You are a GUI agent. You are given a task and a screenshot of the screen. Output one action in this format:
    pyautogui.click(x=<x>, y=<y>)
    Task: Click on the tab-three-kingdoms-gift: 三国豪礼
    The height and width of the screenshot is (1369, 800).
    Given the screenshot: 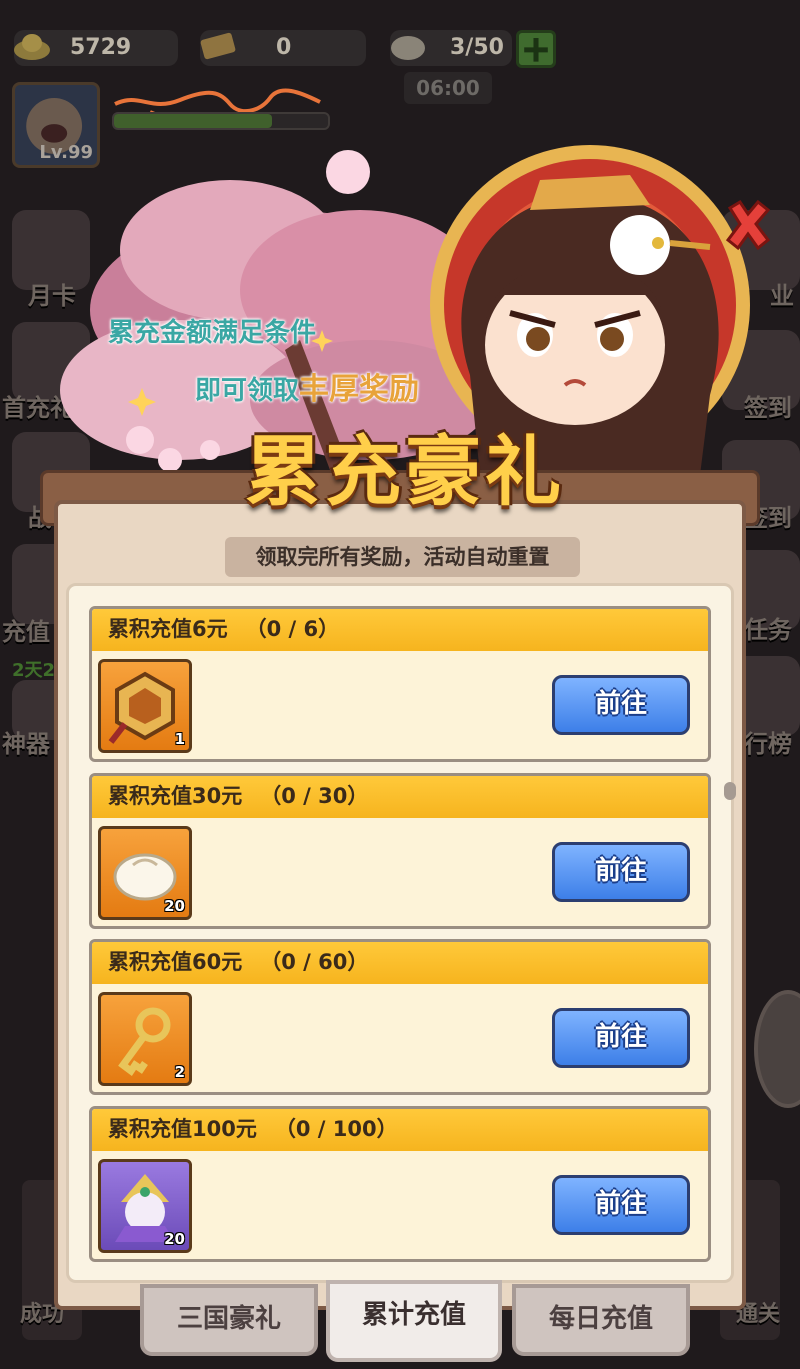 What is the action you would take?
    pyautogui.click(x=229, y=1320)
    